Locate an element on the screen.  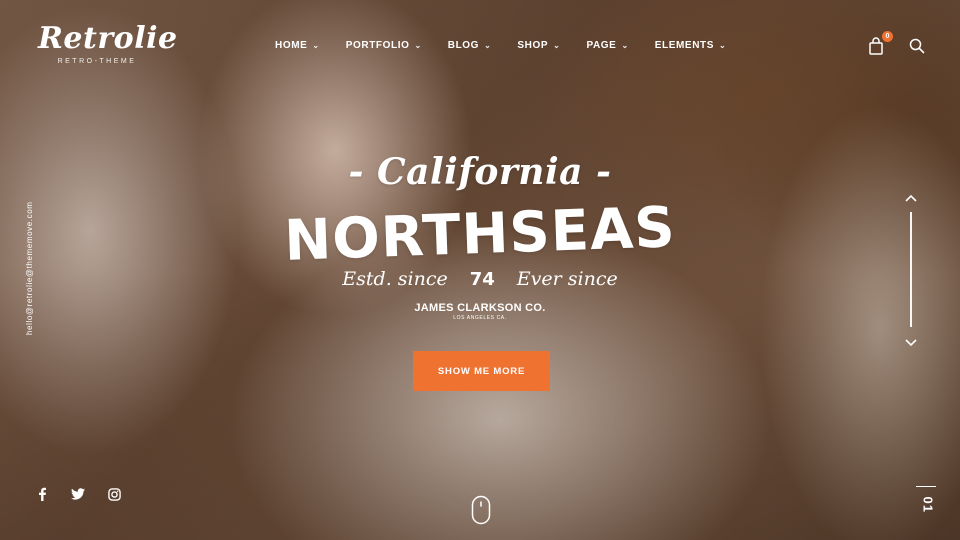
nav-label: ELEMENTS is located at coordinates (684, 45).